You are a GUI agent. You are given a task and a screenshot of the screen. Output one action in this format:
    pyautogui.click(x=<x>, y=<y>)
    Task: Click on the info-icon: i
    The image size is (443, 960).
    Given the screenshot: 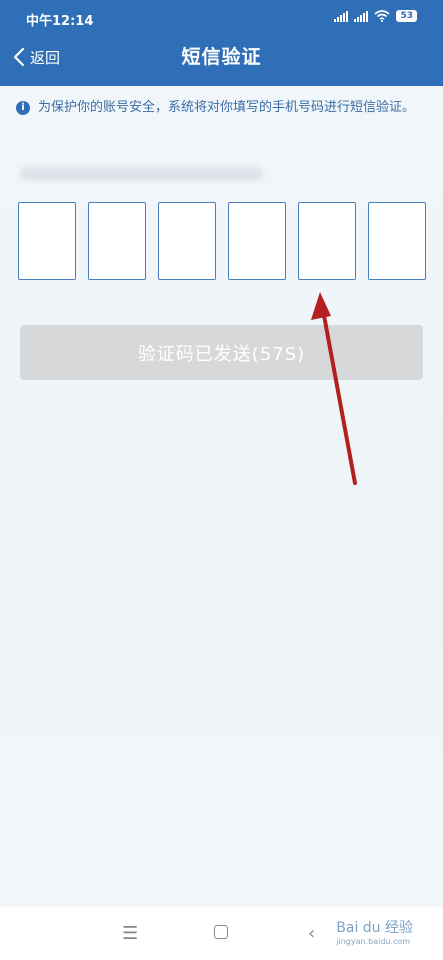 What is the action you would take?
    pyautogui.click(x=23, y=108)
    